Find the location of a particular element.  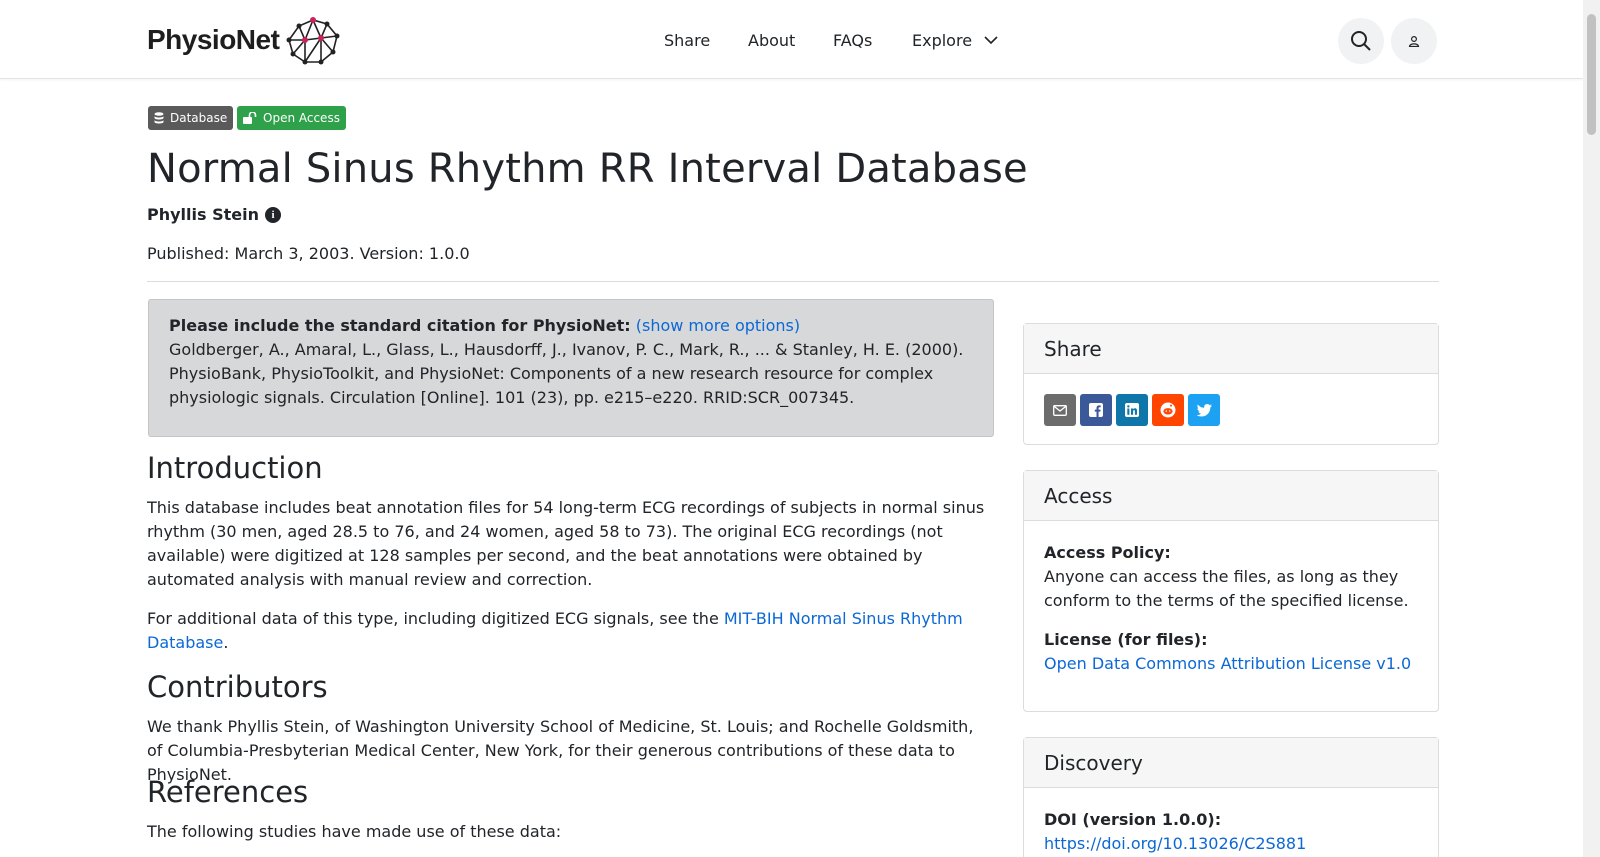

person-icon is located at coordinates (1414, 41).